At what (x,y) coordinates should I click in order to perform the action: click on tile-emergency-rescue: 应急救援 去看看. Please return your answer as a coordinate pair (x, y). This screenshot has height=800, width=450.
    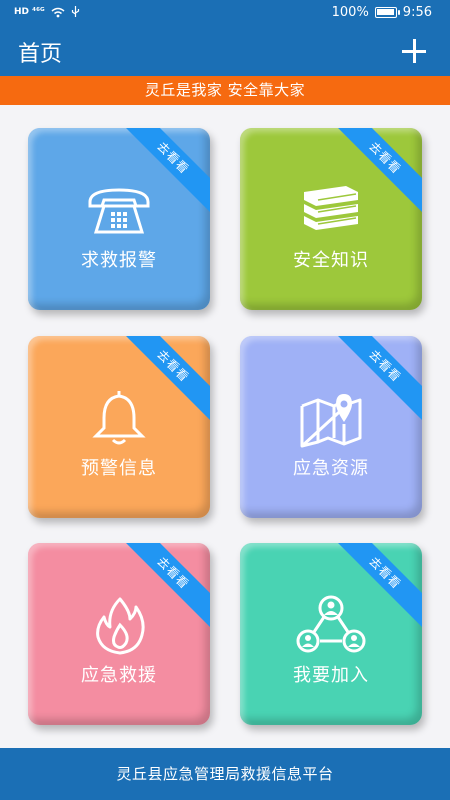
    Looking at the image, I should click on (119, 634).